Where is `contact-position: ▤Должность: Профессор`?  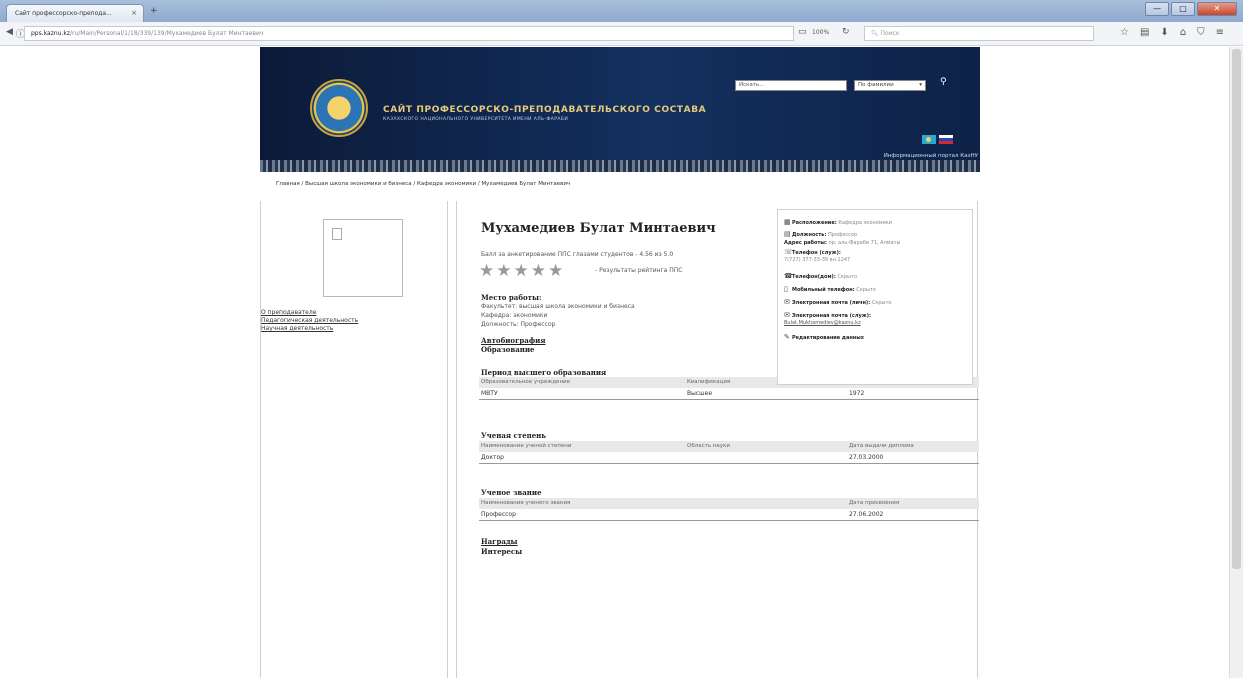
contact-position: ▤Должность: Профессор is located at coordinates (820, 234).